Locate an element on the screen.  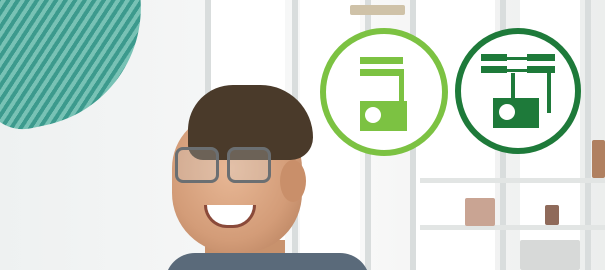
glasses is located at coordinates (225, 165).